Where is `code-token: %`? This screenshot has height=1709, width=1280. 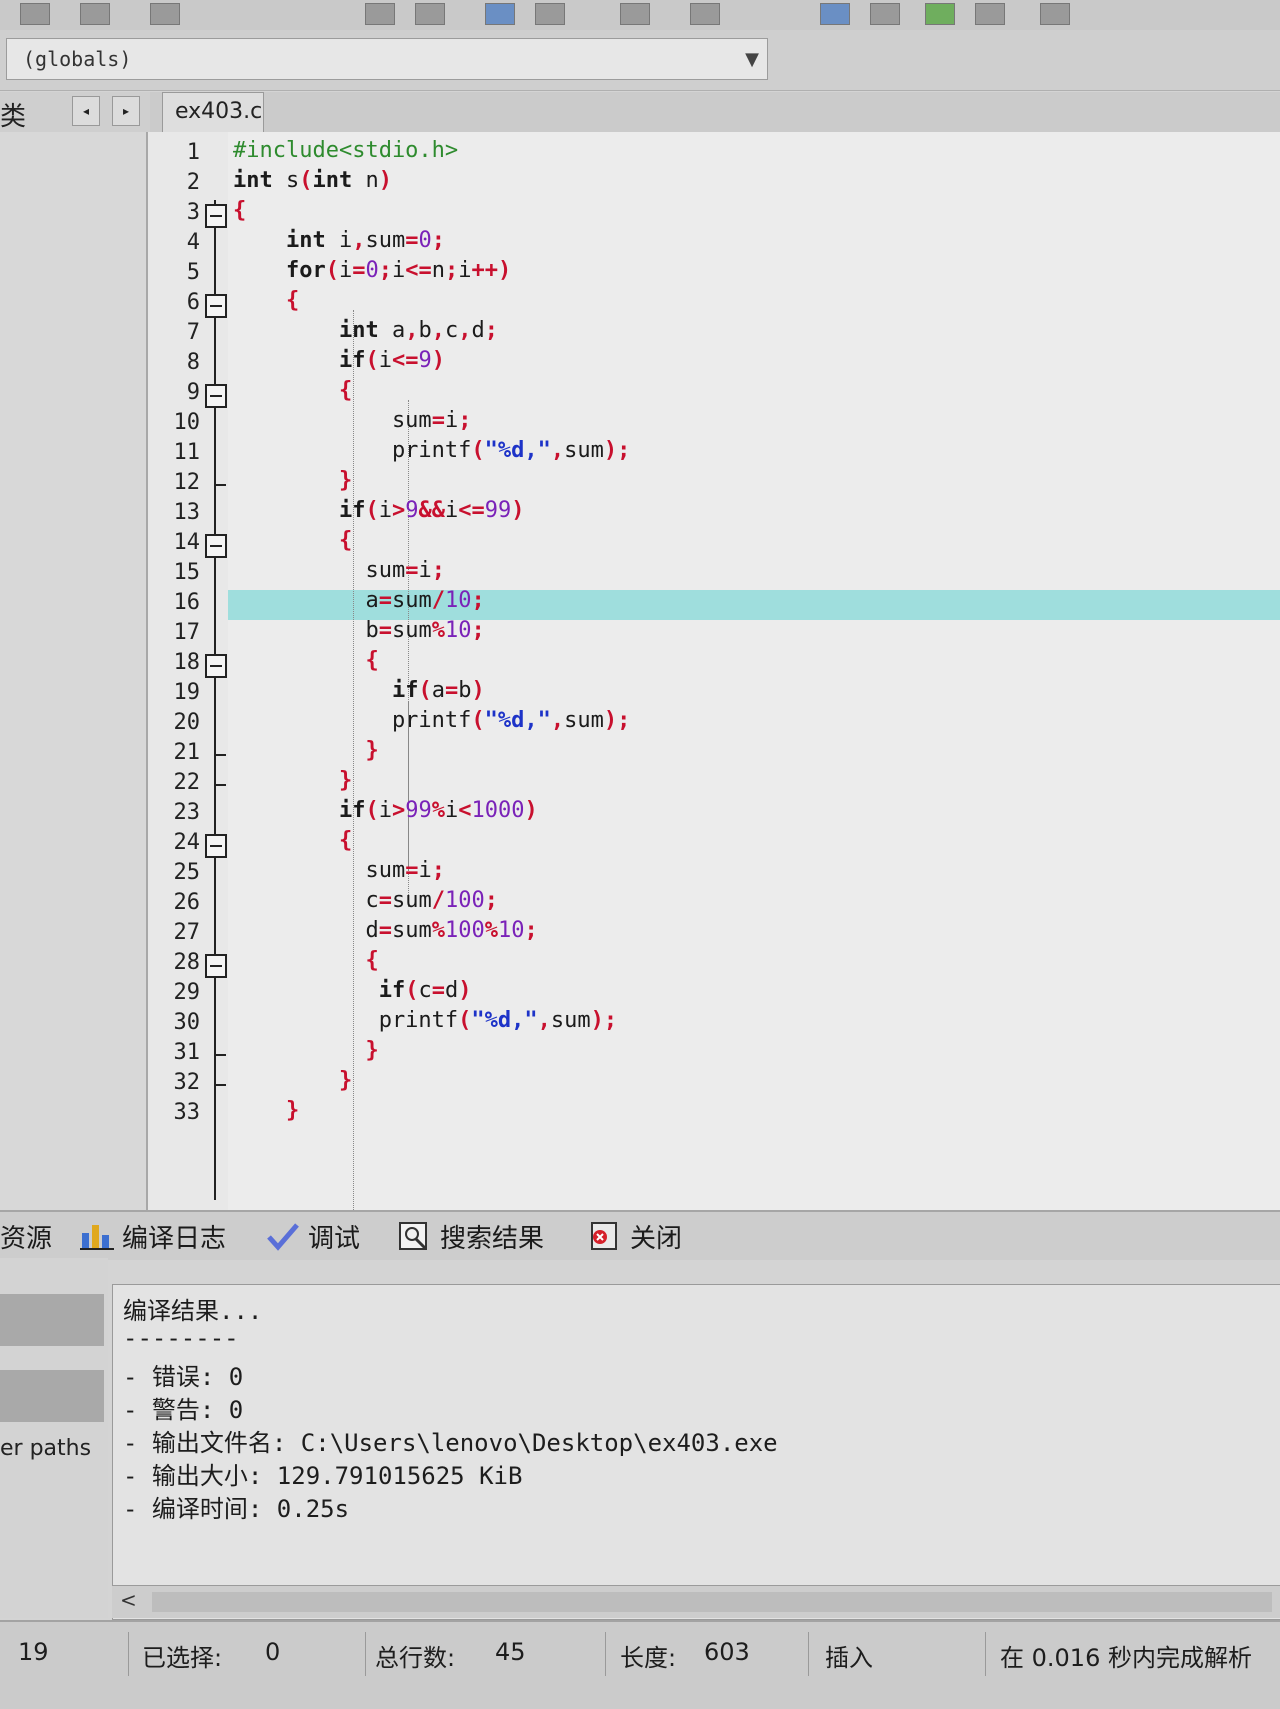
code-token: % is located at coordinates (438, 810).